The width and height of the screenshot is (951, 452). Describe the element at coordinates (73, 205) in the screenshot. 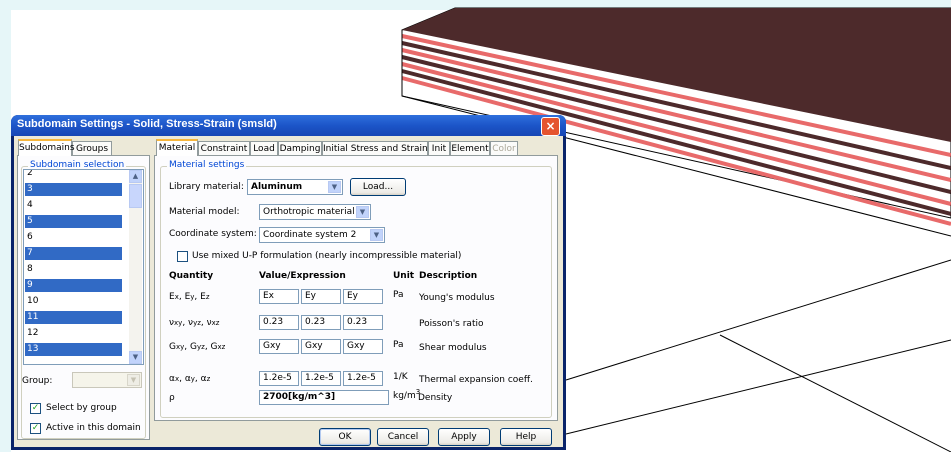

I see `list-item: 4` at that location.